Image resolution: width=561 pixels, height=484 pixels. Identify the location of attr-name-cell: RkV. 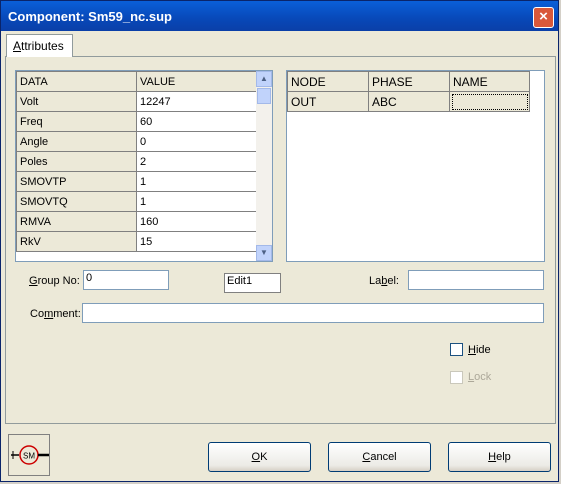
(76, 241).